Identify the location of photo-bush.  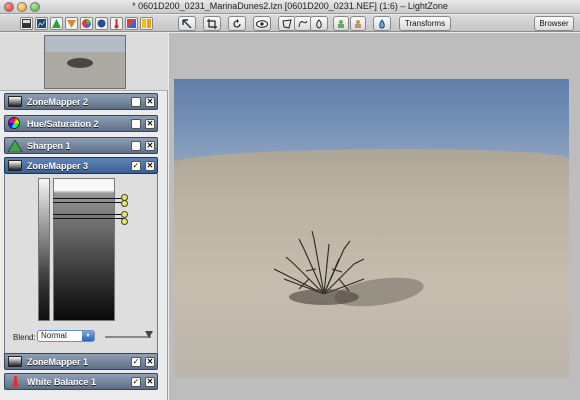
(319, 267).